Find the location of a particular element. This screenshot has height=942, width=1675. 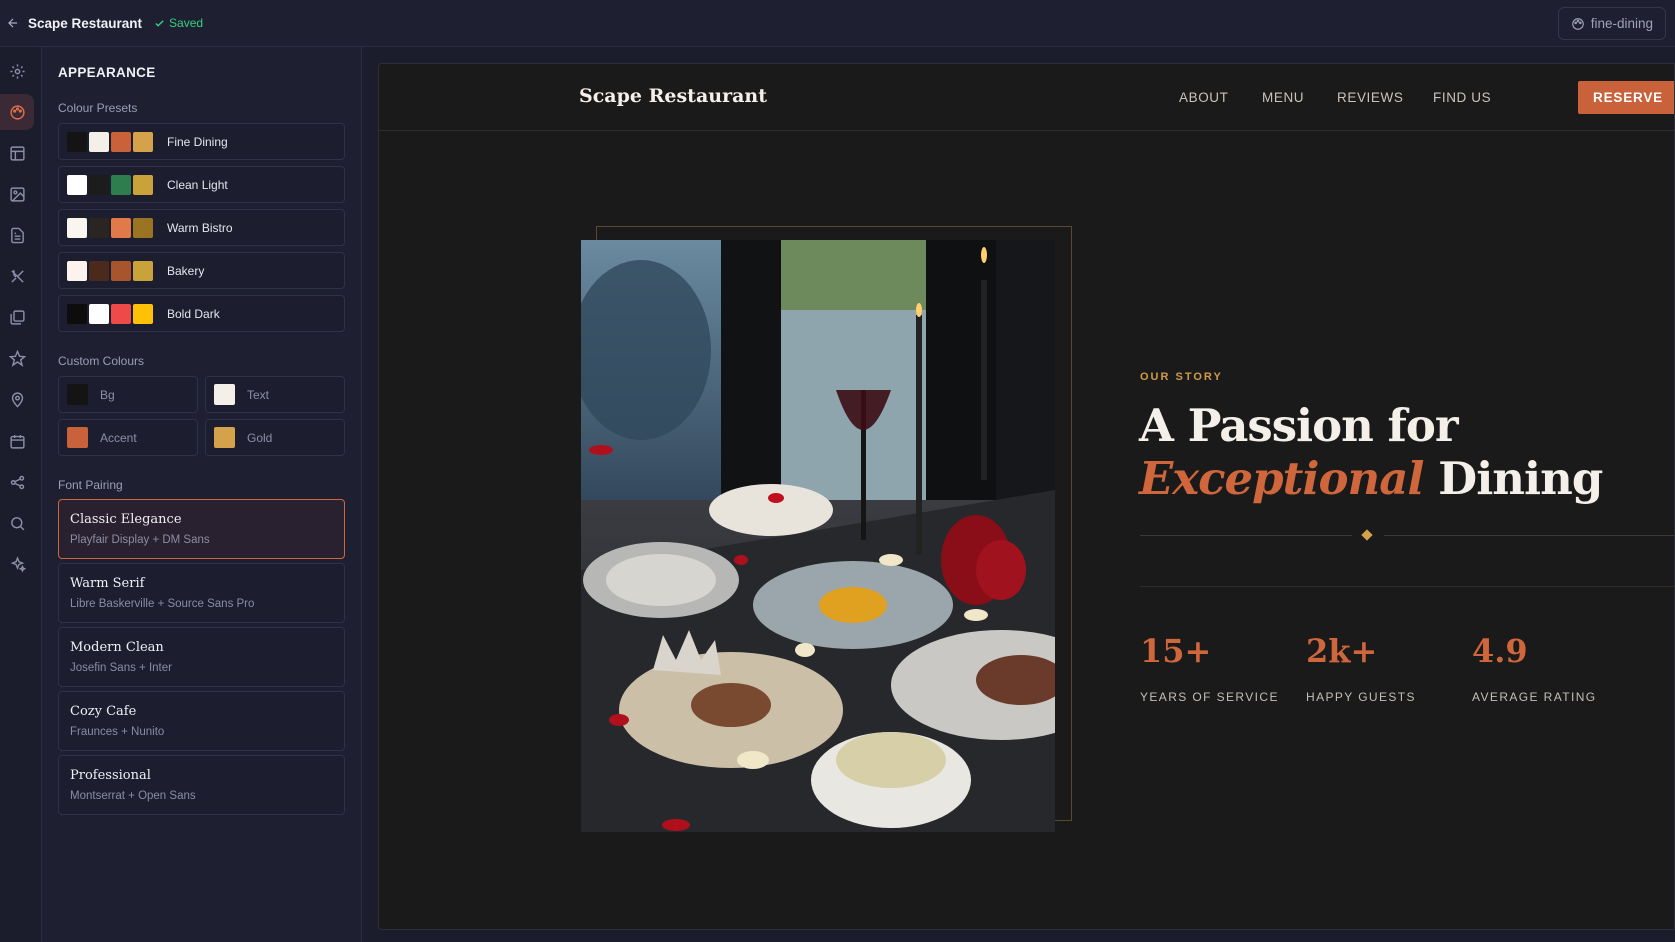

back-button is located at coordinates (13, 23).